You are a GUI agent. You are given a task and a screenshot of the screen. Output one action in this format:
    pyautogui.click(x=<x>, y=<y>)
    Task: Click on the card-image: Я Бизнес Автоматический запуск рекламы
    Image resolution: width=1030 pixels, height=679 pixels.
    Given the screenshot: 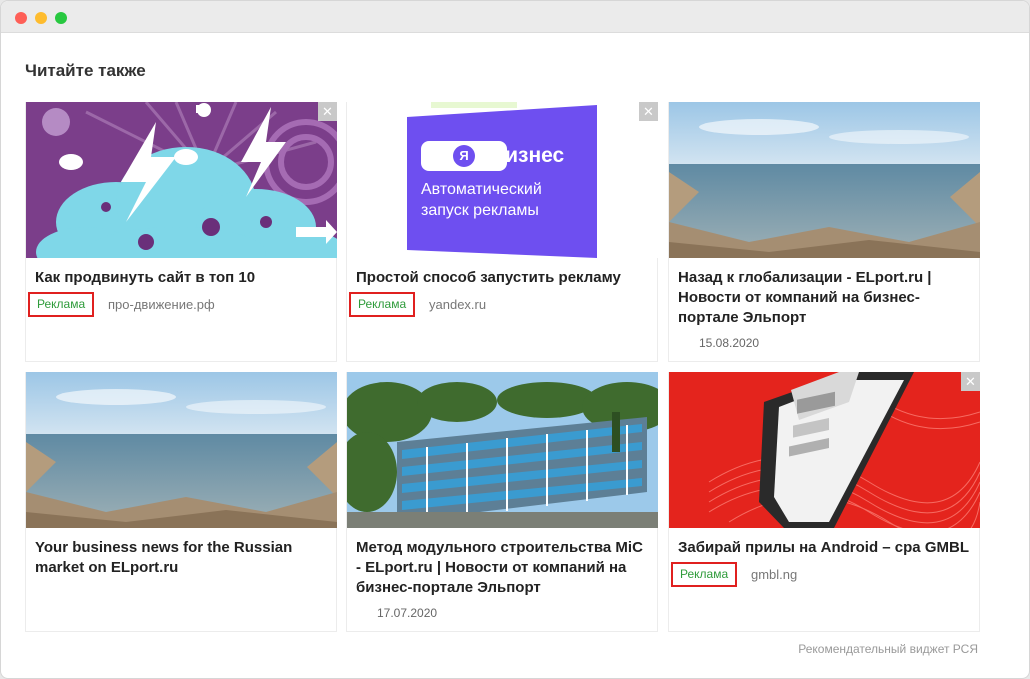 What is the action you would take?
    pyautogui.click(x=502, y=180)
    